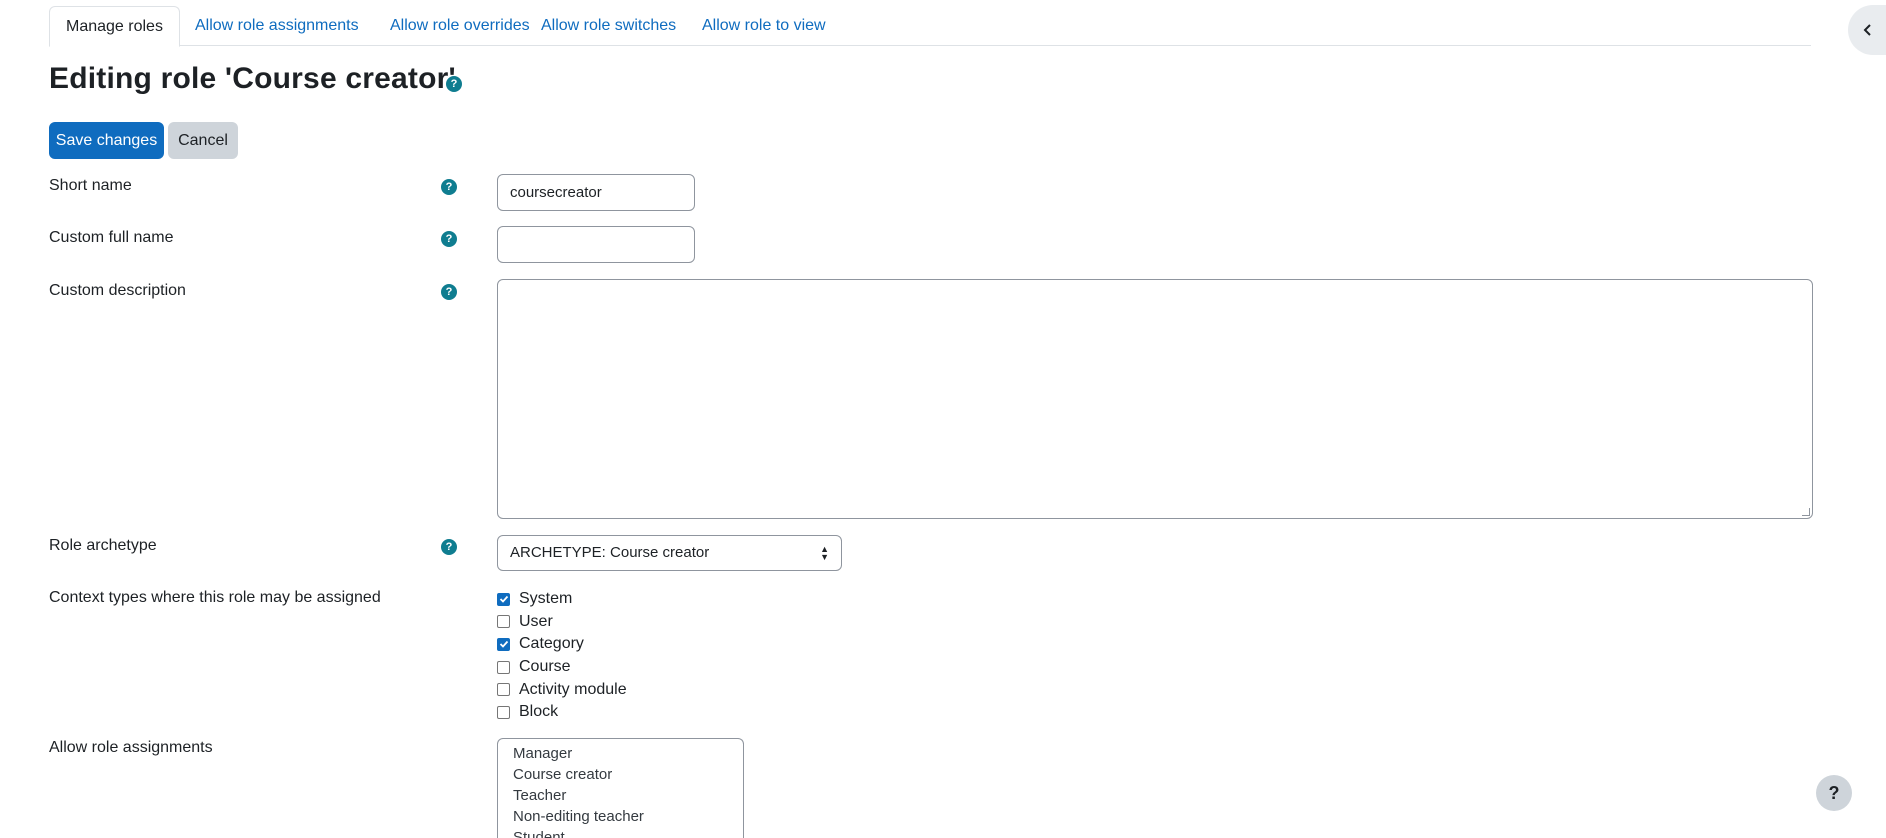 This screenshot has height=838, width=1886. What do you see at coordinates (620, 832) in the screenshot?
I see `list-option: Student` at bounding box center [620, 832].